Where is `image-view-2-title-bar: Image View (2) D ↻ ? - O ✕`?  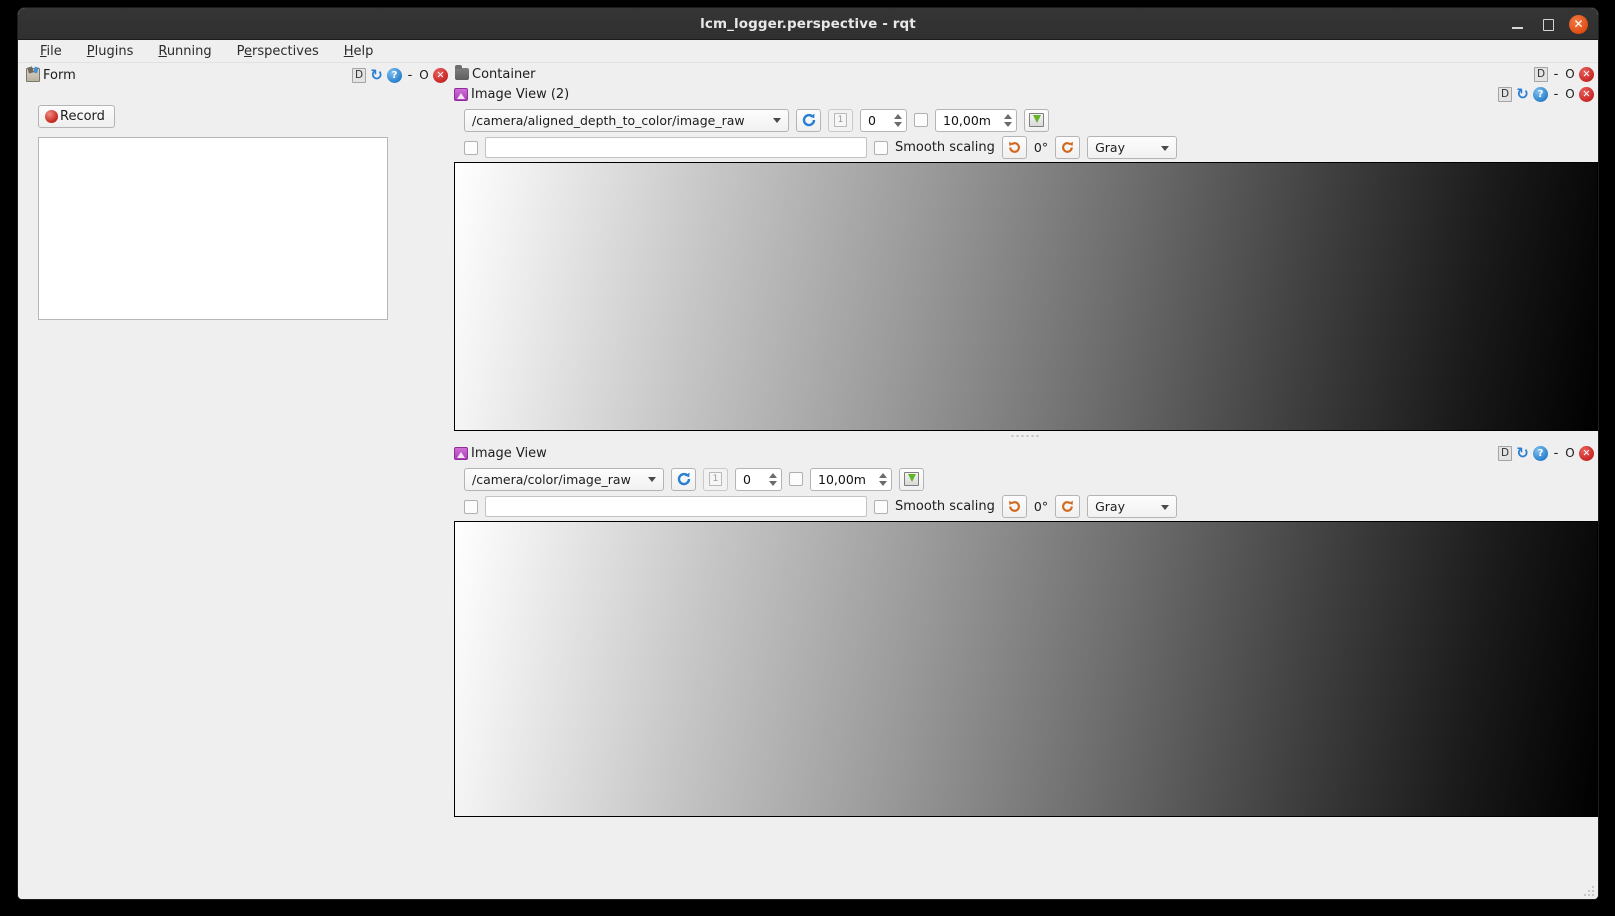
image-view-2-title-bar: Image View (2) D ↻ ? - O ✕ is located at coordinates (1026, 94).